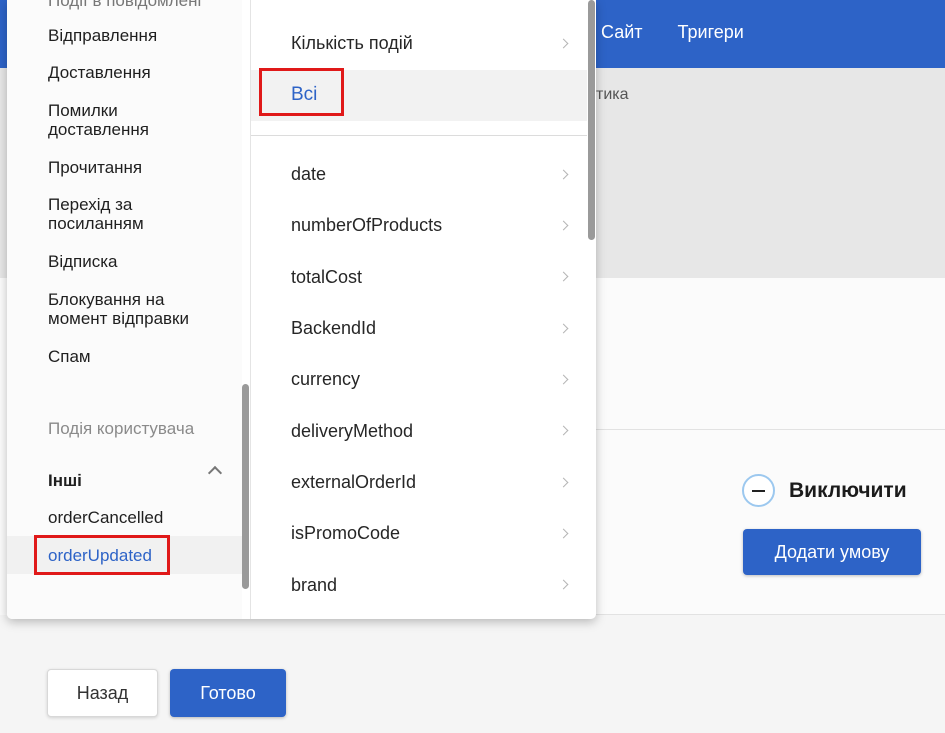 The image size is (945, 733). I want to click on minus-circle-icon, so click(758, 490).